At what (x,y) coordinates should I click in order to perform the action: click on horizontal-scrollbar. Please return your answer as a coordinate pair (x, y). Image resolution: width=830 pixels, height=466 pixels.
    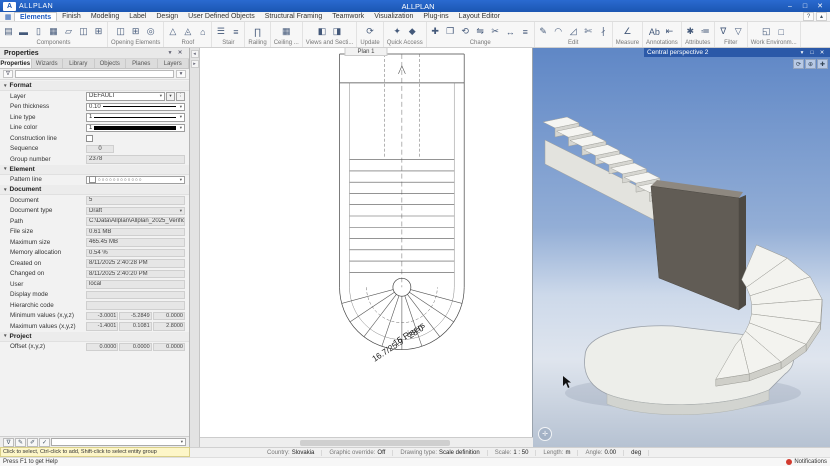
    Looking at the image, I should click on (366, 442).